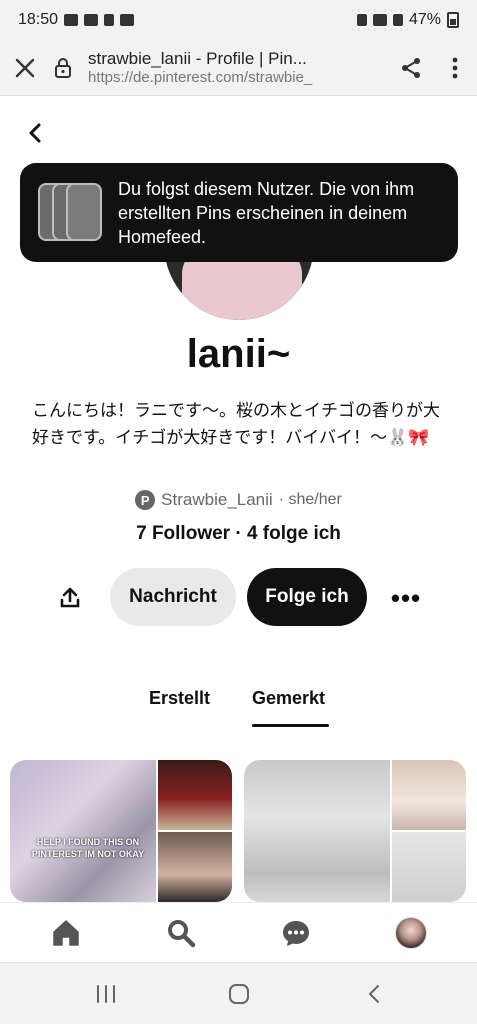 The image size is (477, 1024). Describe the element at coordinates (310, 499) in the screenshot. I see `profile-pronouns: · she/her` at that location.